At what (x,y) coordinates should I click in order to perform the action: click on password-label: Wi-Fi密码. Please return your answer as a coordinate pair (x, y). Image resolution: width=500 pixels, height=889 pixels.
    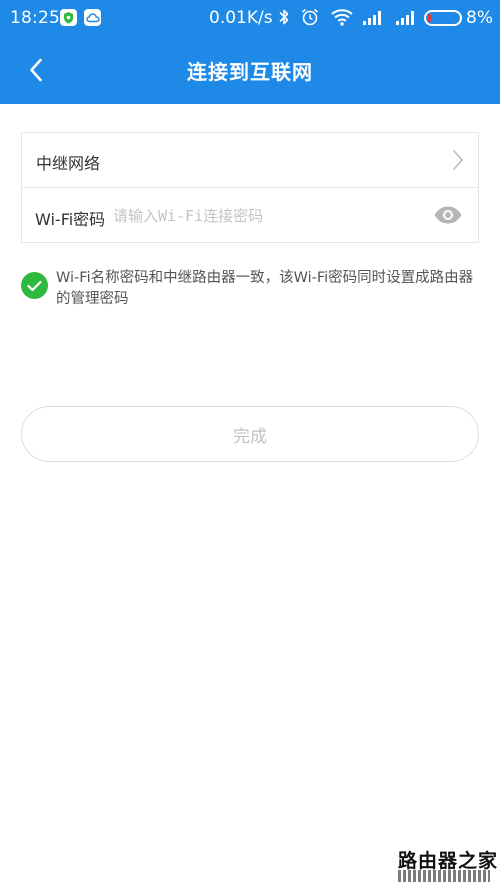
    Looking at the image, I should click on (70, 219).